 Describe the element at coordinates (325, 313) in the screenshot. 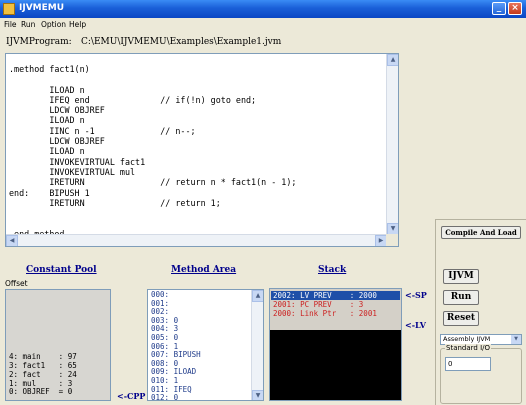

I see `stack-row: 2000: Link Ptr : 2001` at that location.